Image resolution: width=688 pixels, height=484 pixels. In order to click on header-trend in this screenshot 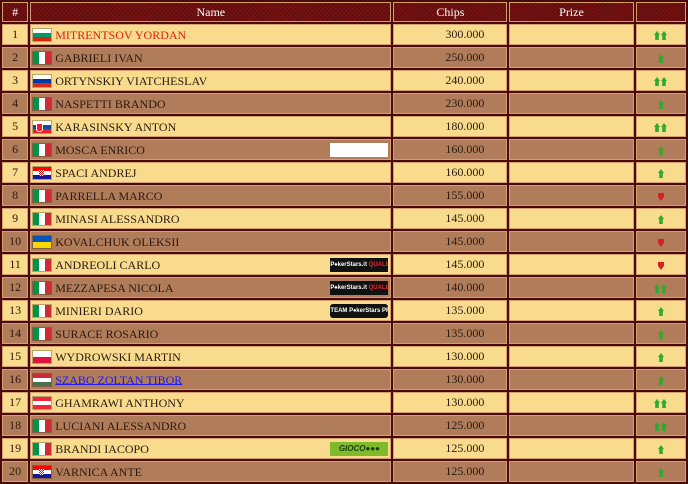, I will do `click(660, 12)`.